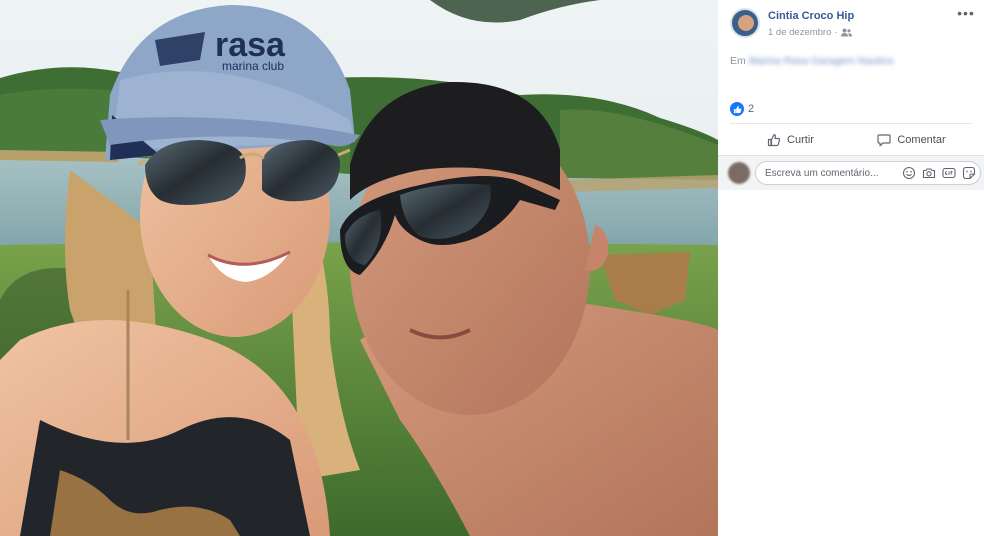 The image size is (984, 536). Describe the element at coordinates (738, 61) in the screenshot. I see `location-prefix: Em` at that location.